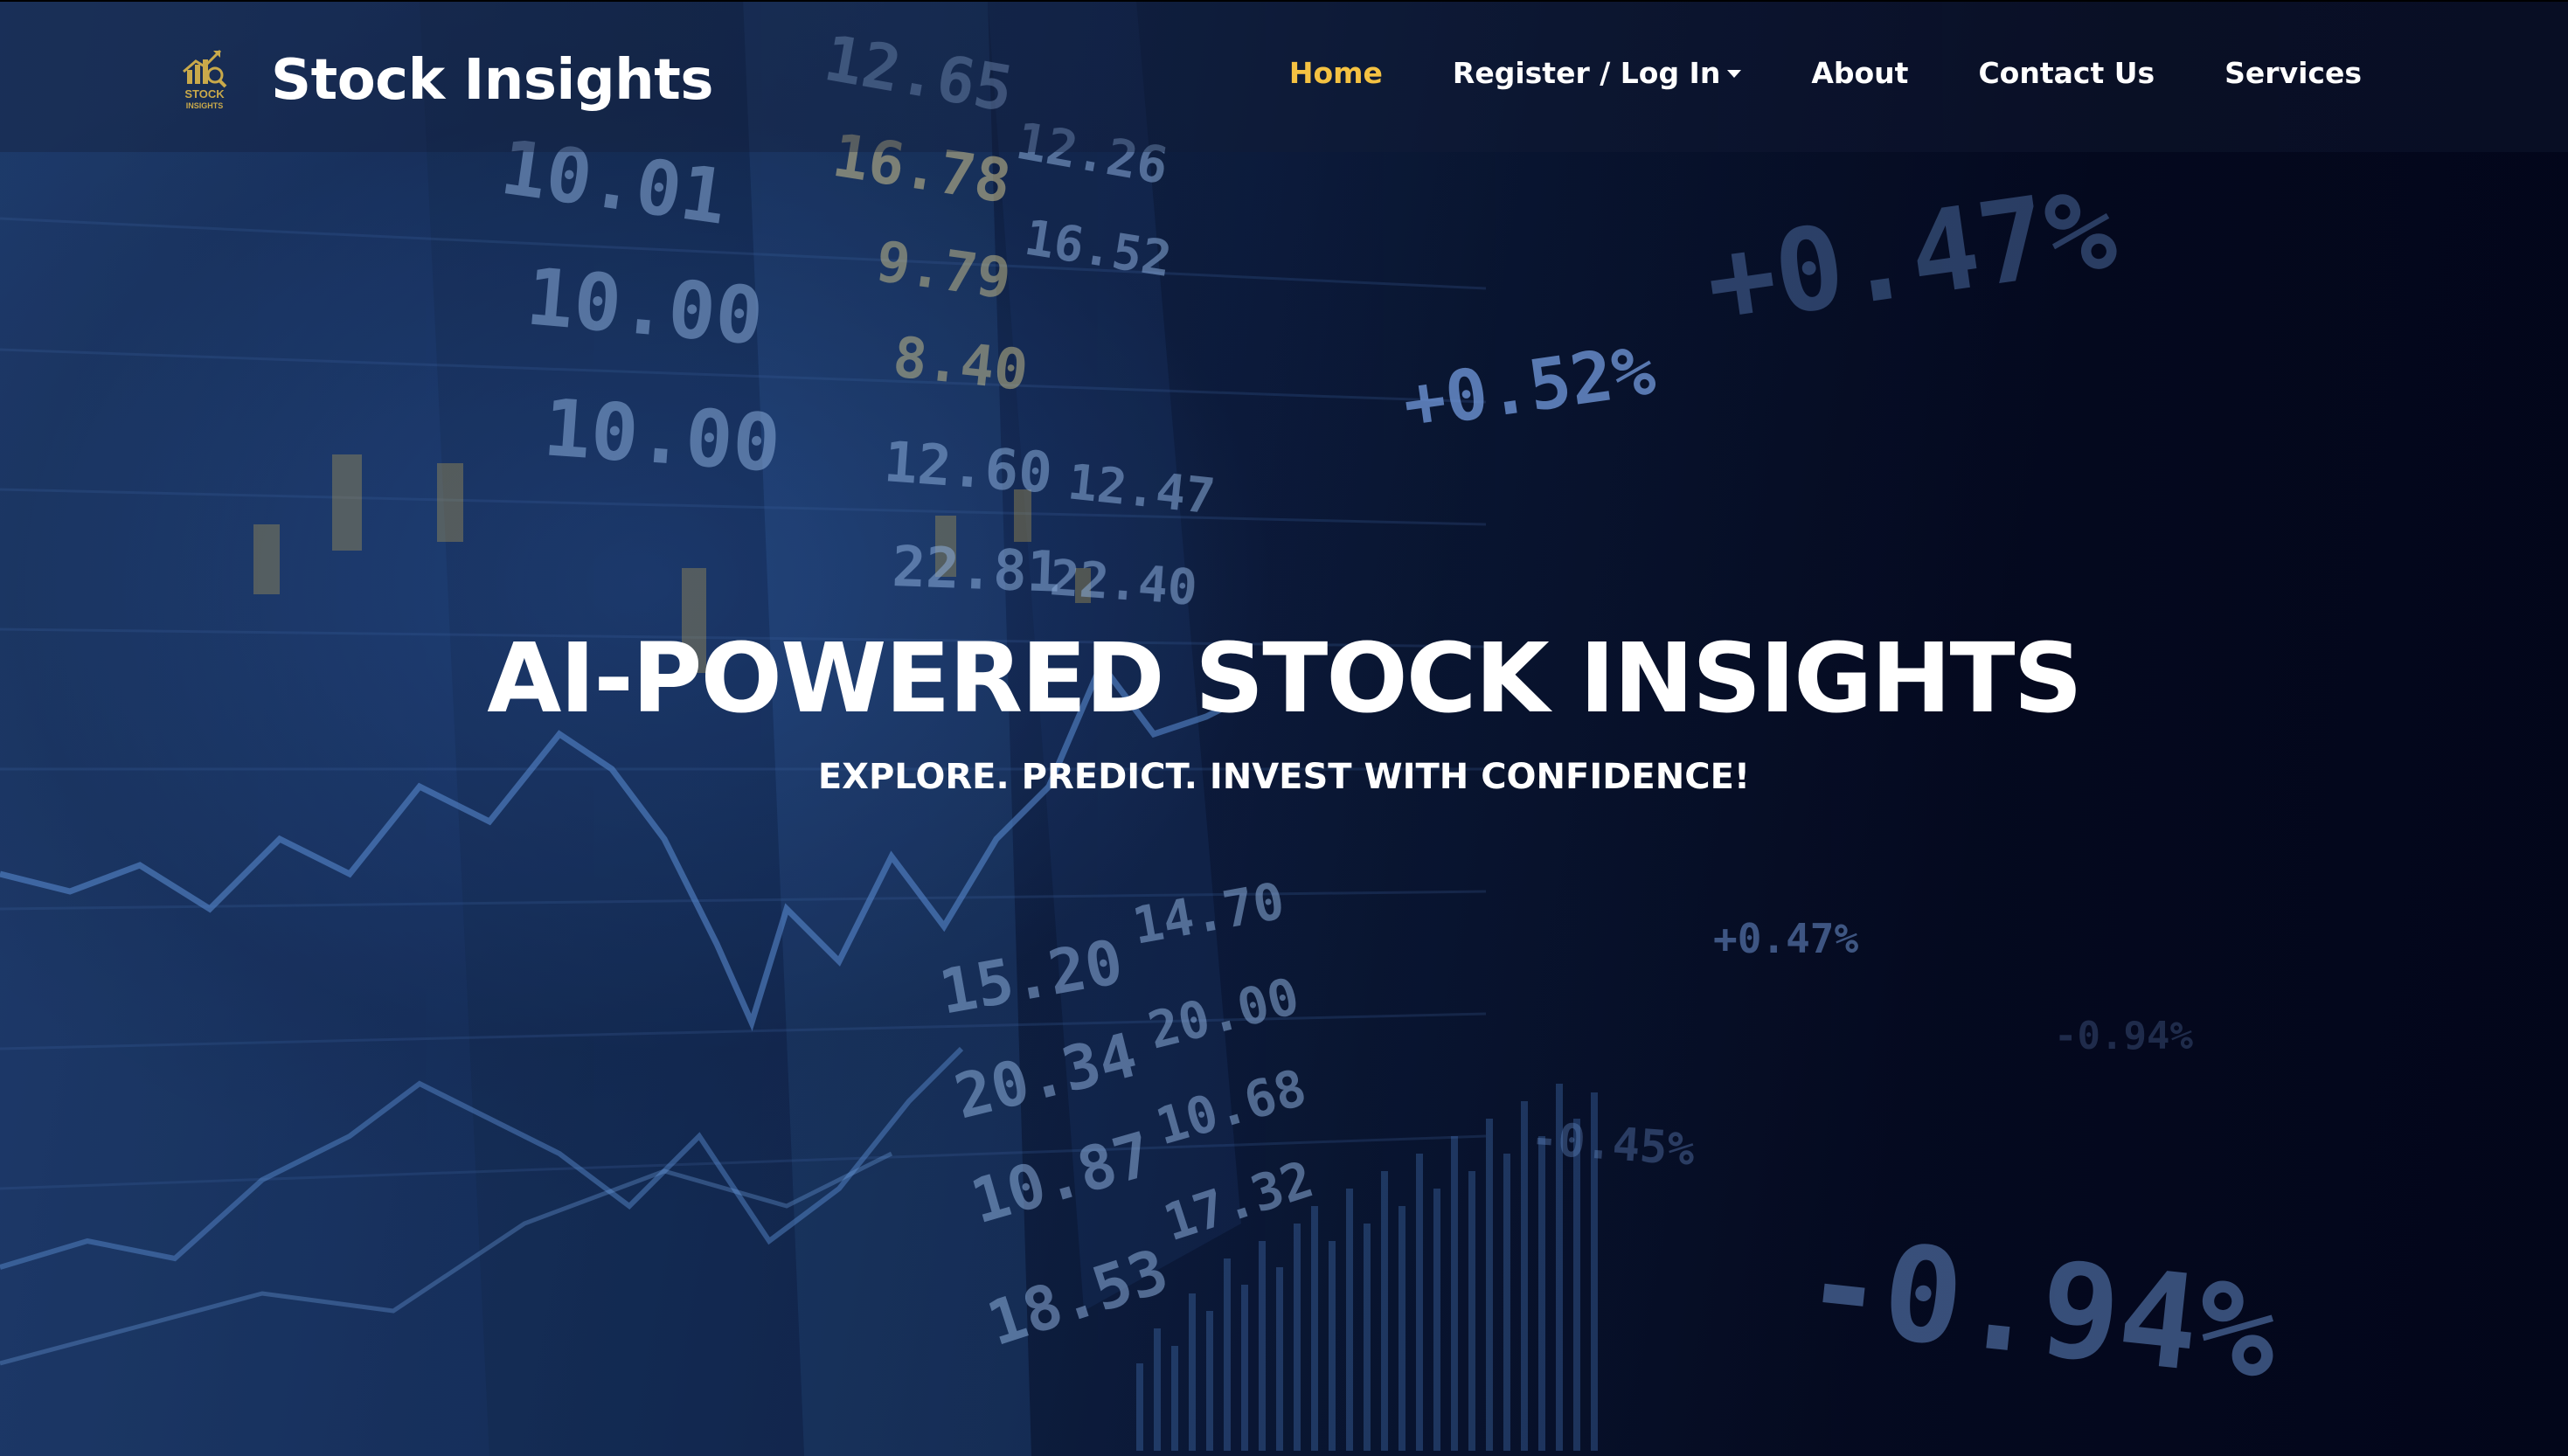  I want to click on brand: STOCK INSIGHTS Stock Insights, so click(444, 80).